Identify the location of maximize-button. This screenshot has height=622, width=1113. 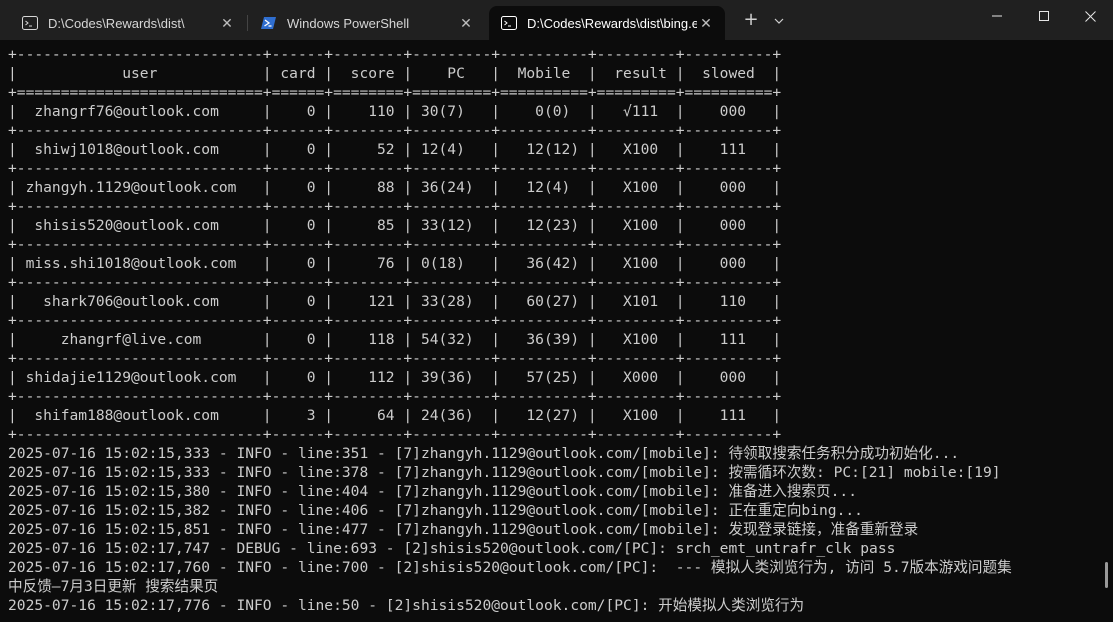
(1044, 16).